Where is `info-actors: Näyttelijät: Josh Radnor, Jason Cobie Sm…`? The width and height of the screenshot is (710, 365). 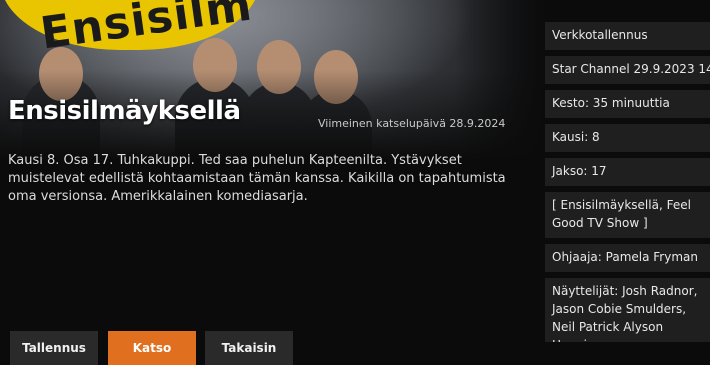
info-actors: Näyttelijät: Josh Radnor, Jason Cobie Sm… is located at coordinates (627, 310).